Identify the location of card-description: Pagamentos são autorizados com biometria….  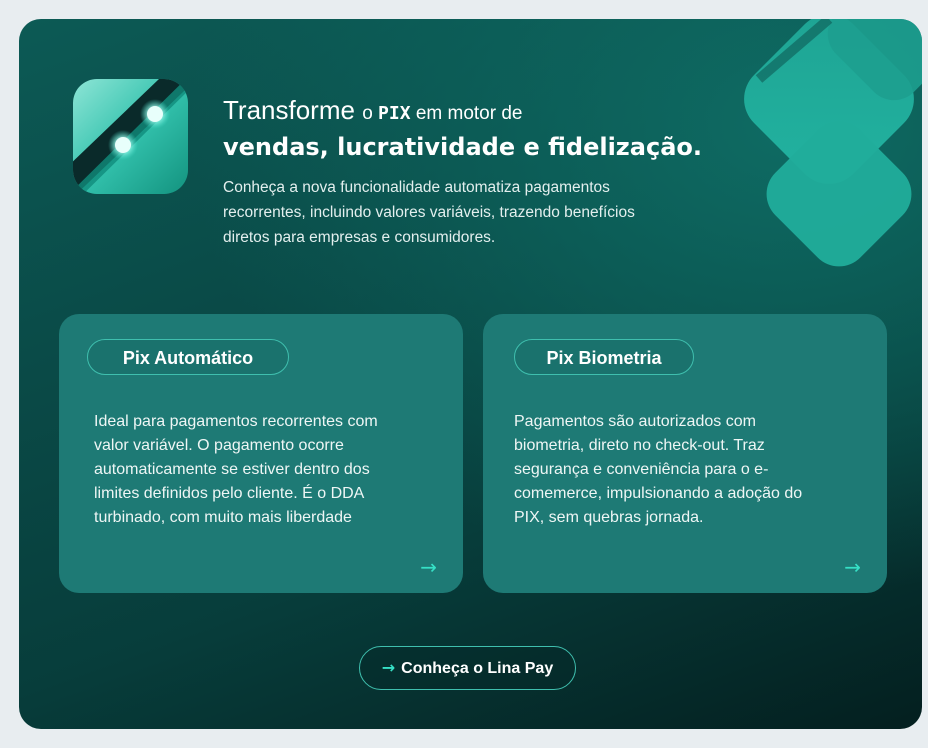
(658, 469).